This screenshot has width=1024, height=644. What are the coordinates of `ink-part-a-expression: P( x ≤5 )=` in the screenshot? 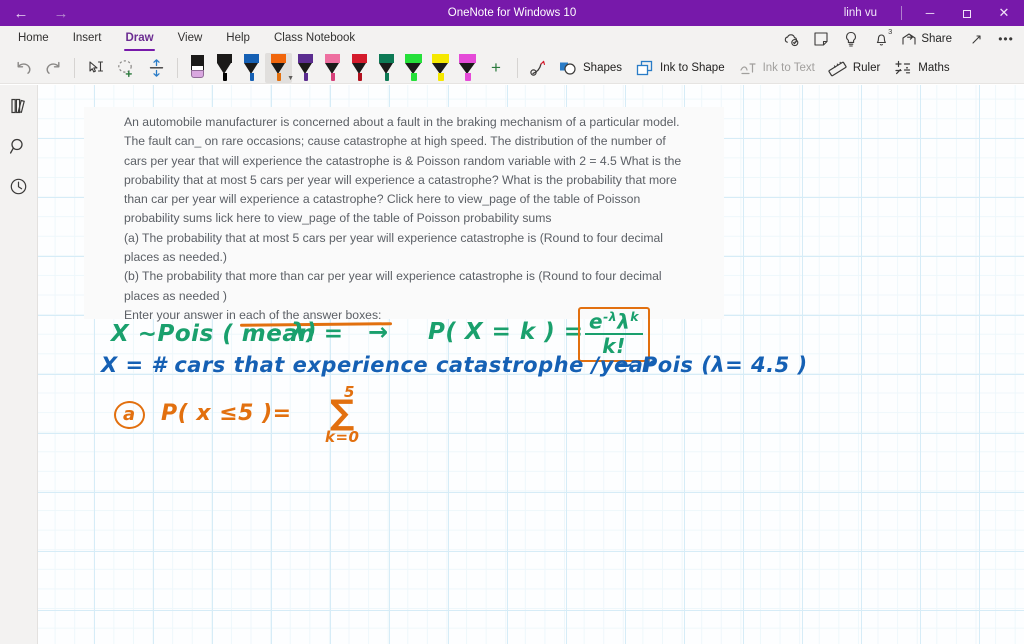 It's located at (226, 413).